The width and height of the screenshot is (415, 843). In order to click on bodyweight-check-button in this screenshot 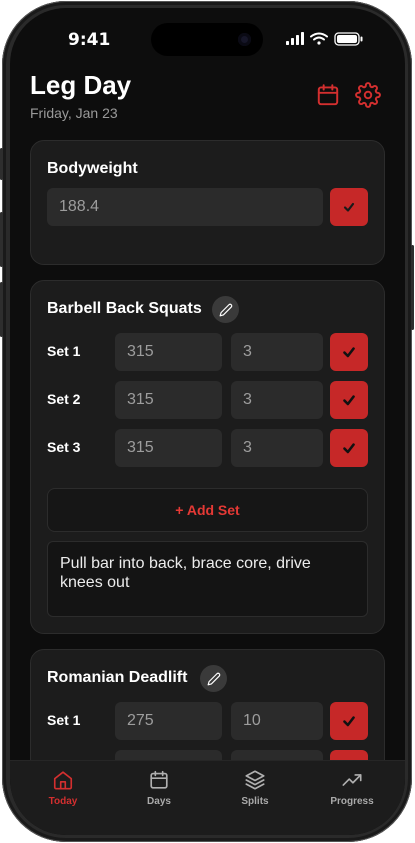, I will do `click(349, 207)`.